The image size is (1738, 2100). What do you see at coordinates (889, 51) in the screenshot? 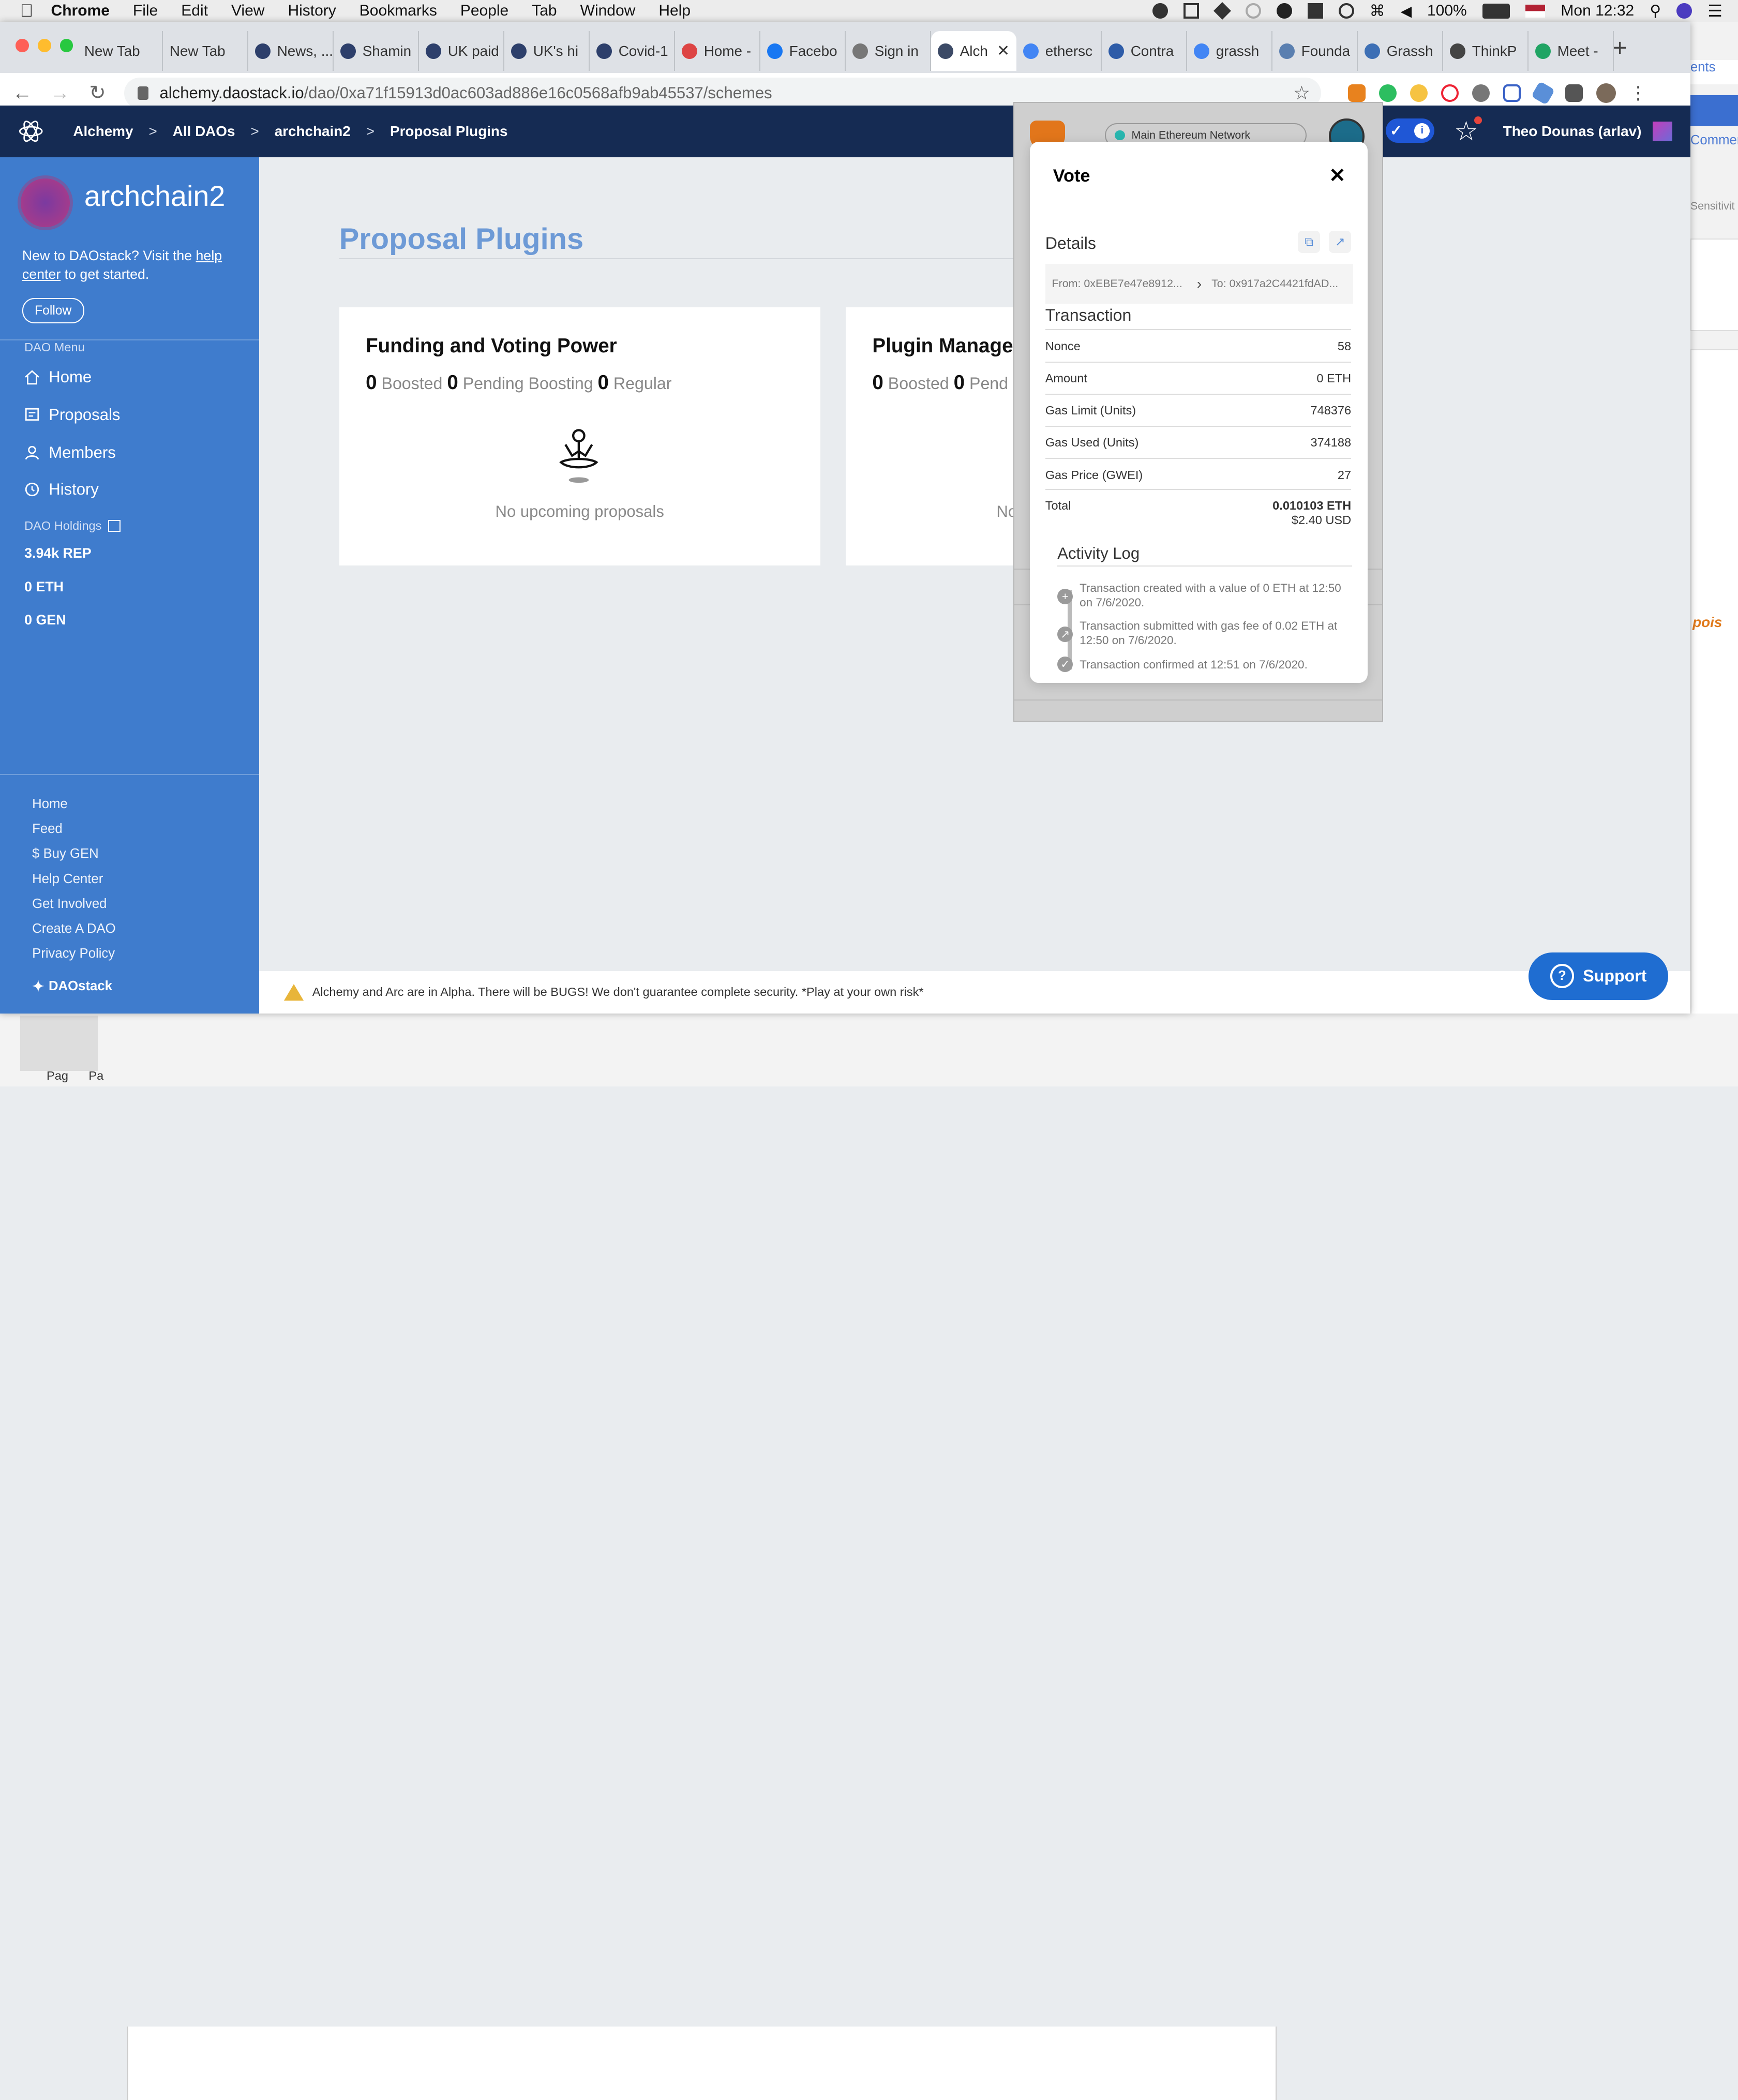
I see `tab-item: Sign in` at bounding box center [889, 51].